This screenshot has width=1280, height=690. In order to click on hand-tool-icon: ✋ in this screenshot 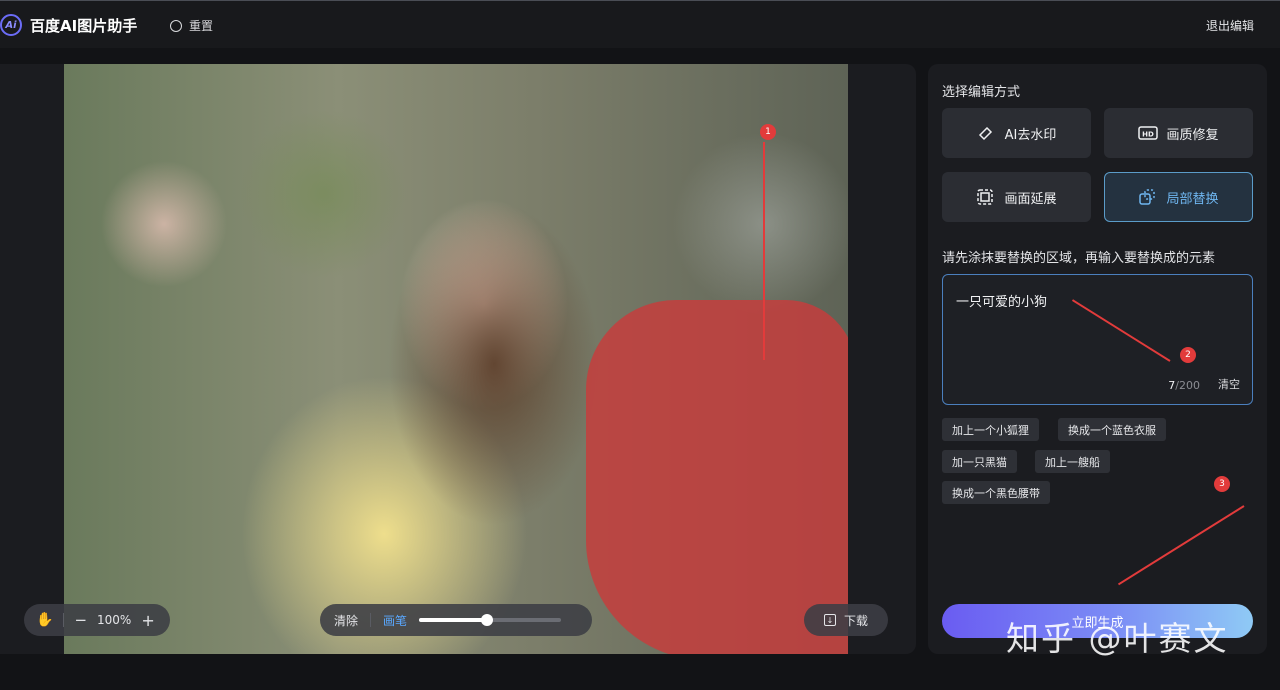, I will do `click(44, 620)`.